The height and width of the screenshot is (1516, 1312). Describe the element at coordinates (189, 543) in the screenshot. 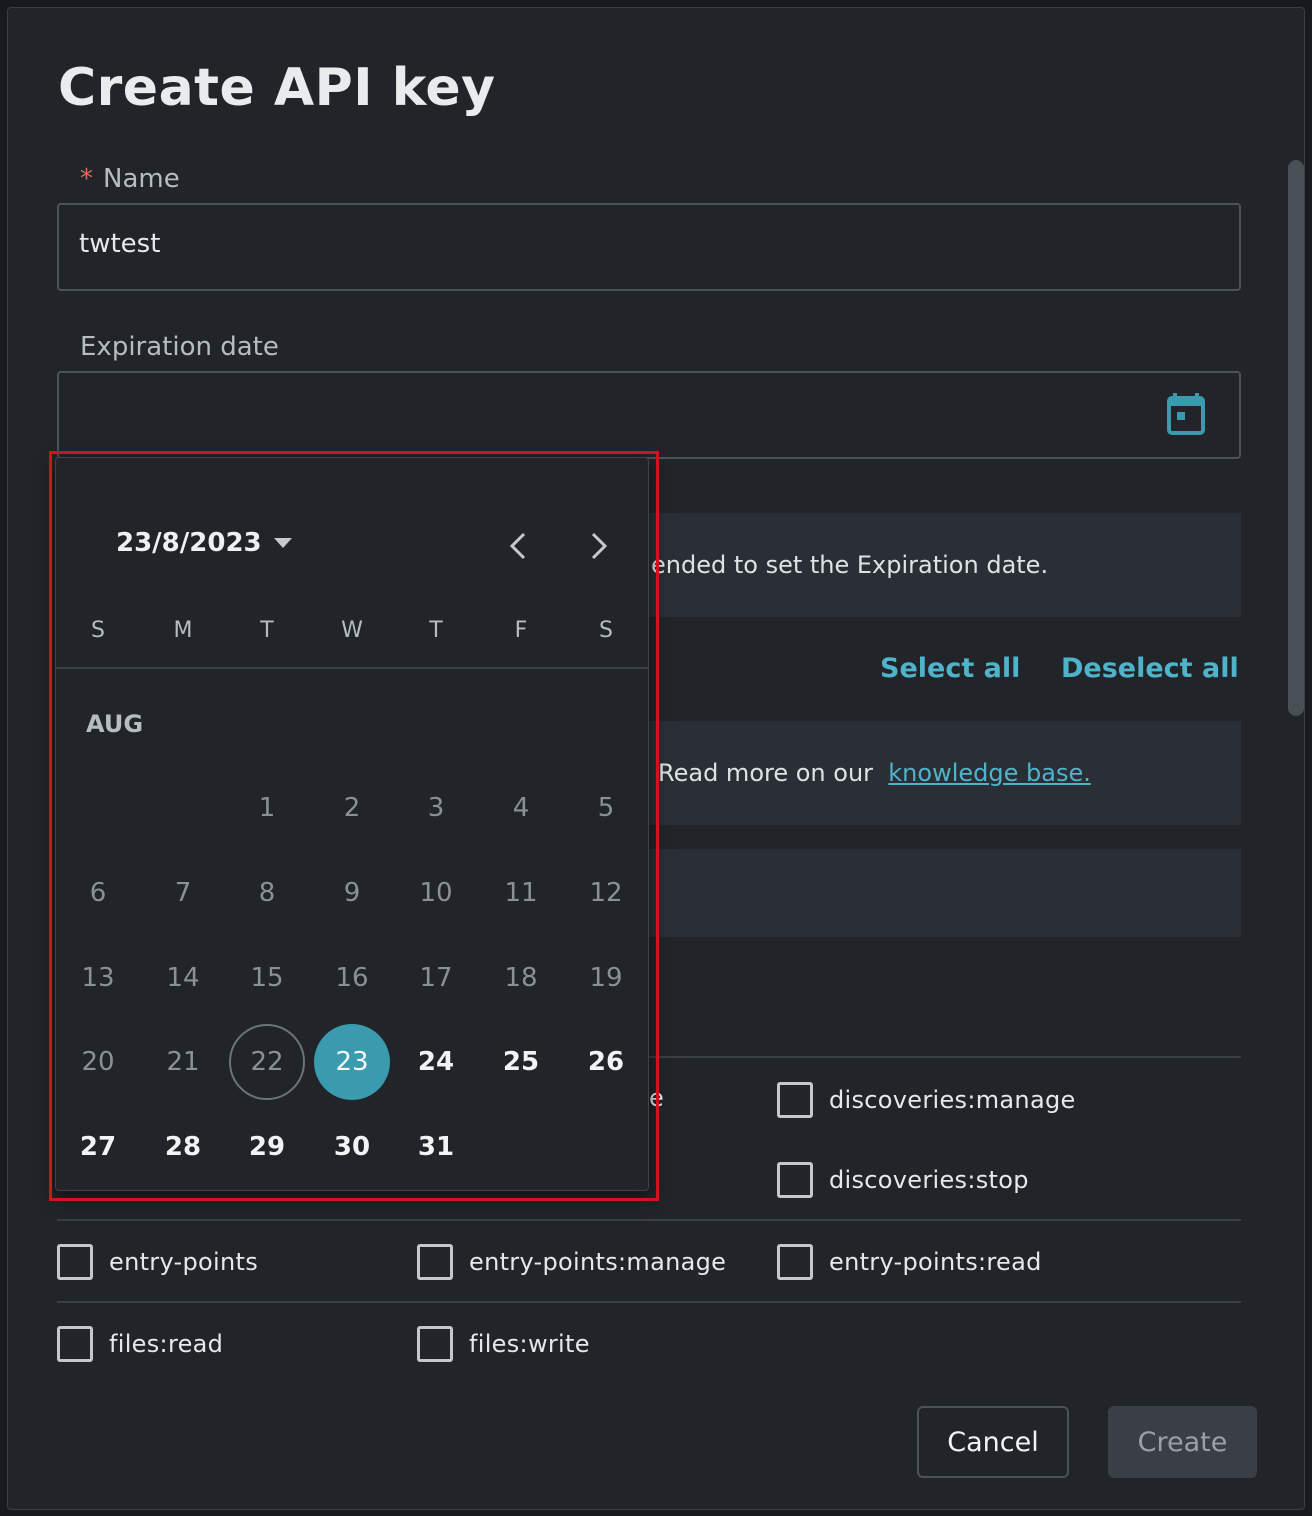

I see `current-date: 23/8/2023` at that location.